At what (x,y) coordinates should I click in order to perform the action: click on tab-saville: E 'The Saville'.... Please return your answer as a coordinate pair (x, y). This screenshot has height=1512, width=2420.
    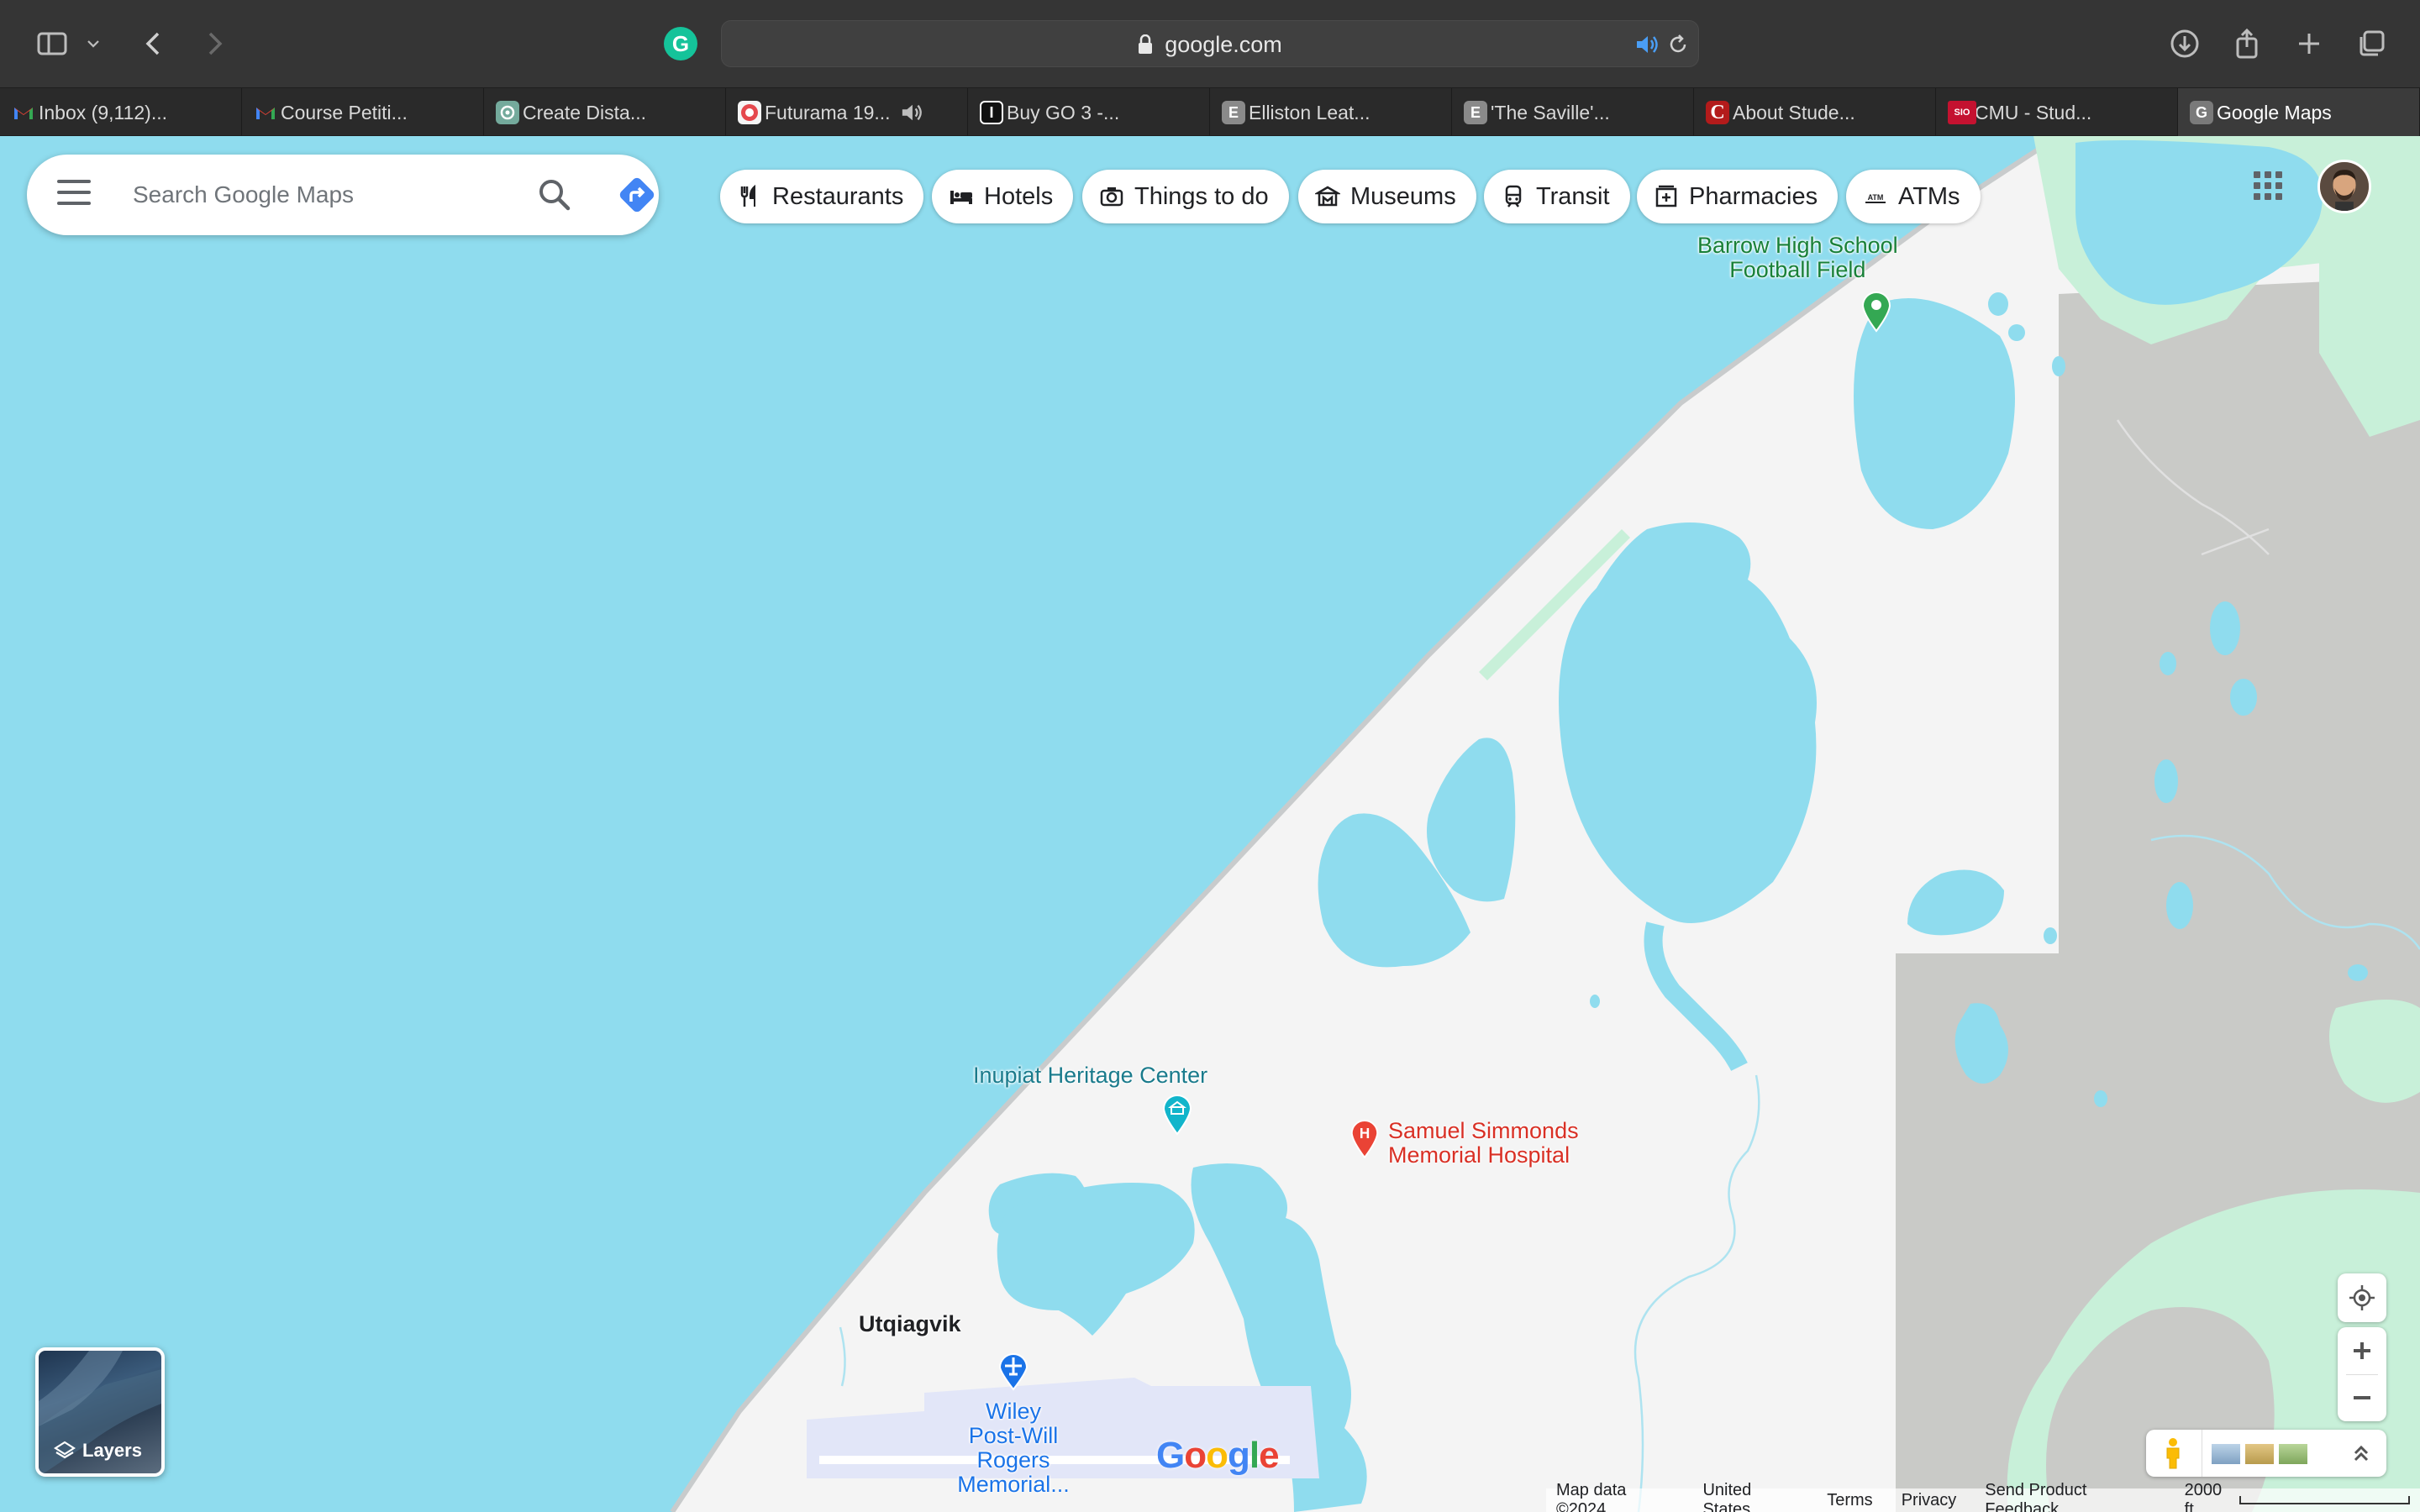
    Looking at the image, I should click on (1573, 112).